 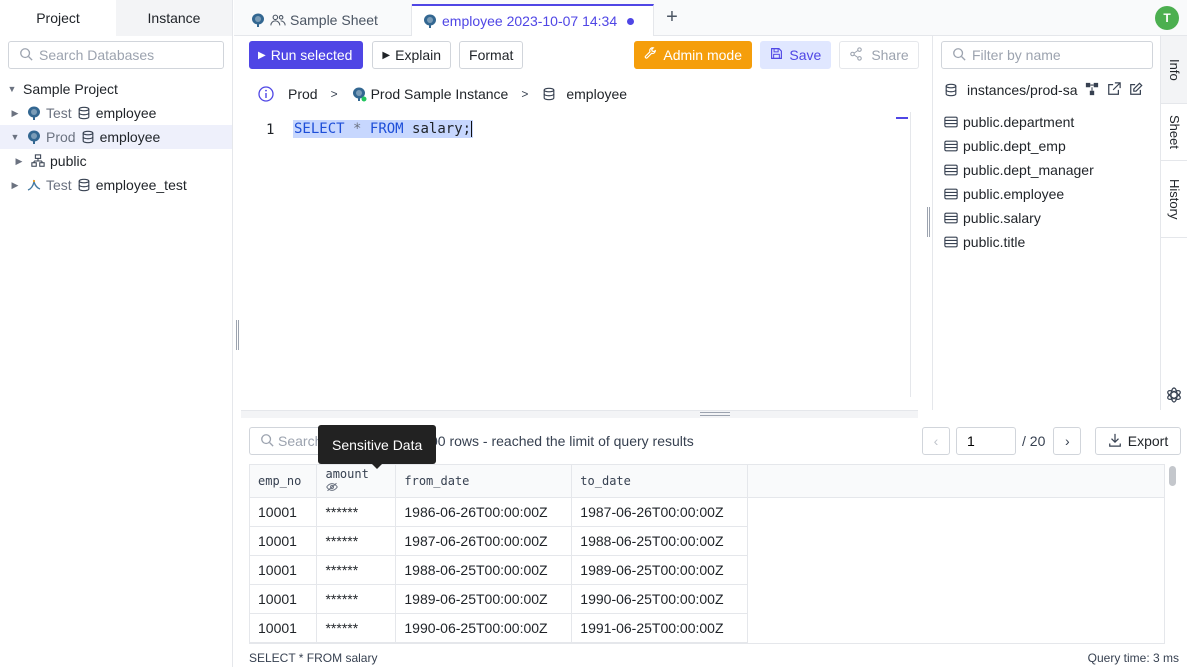 What do you see at coordinates (377, 447) in the screenshot?
I see `sensitive-data-tooltip: Sensitive Data` at bounding box center [377, 447].